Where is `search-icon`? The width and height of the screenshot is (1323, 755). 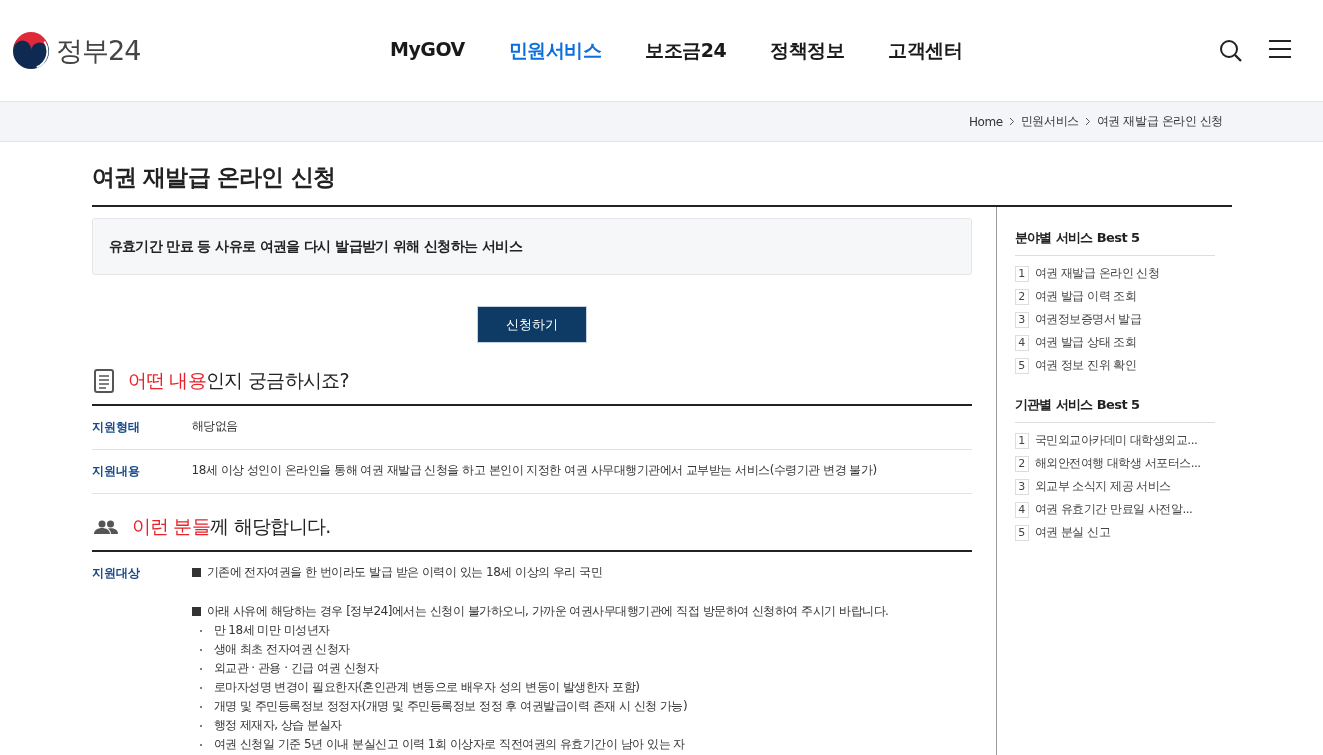
search-icon is located at coordinates (1231, 50).